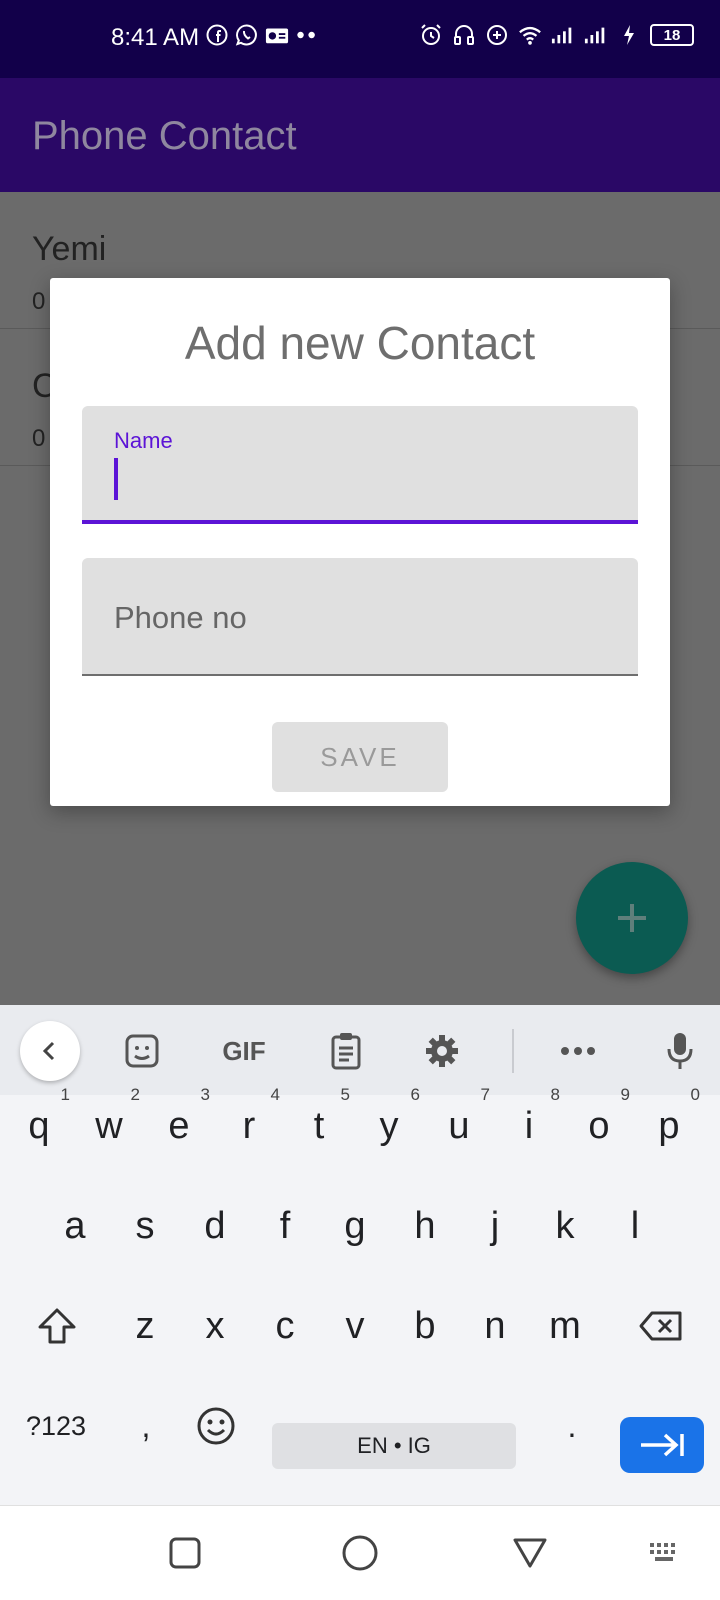 This screenshot has width=720, height=1600. I want to click on alarm-icon, so click(431, 35).